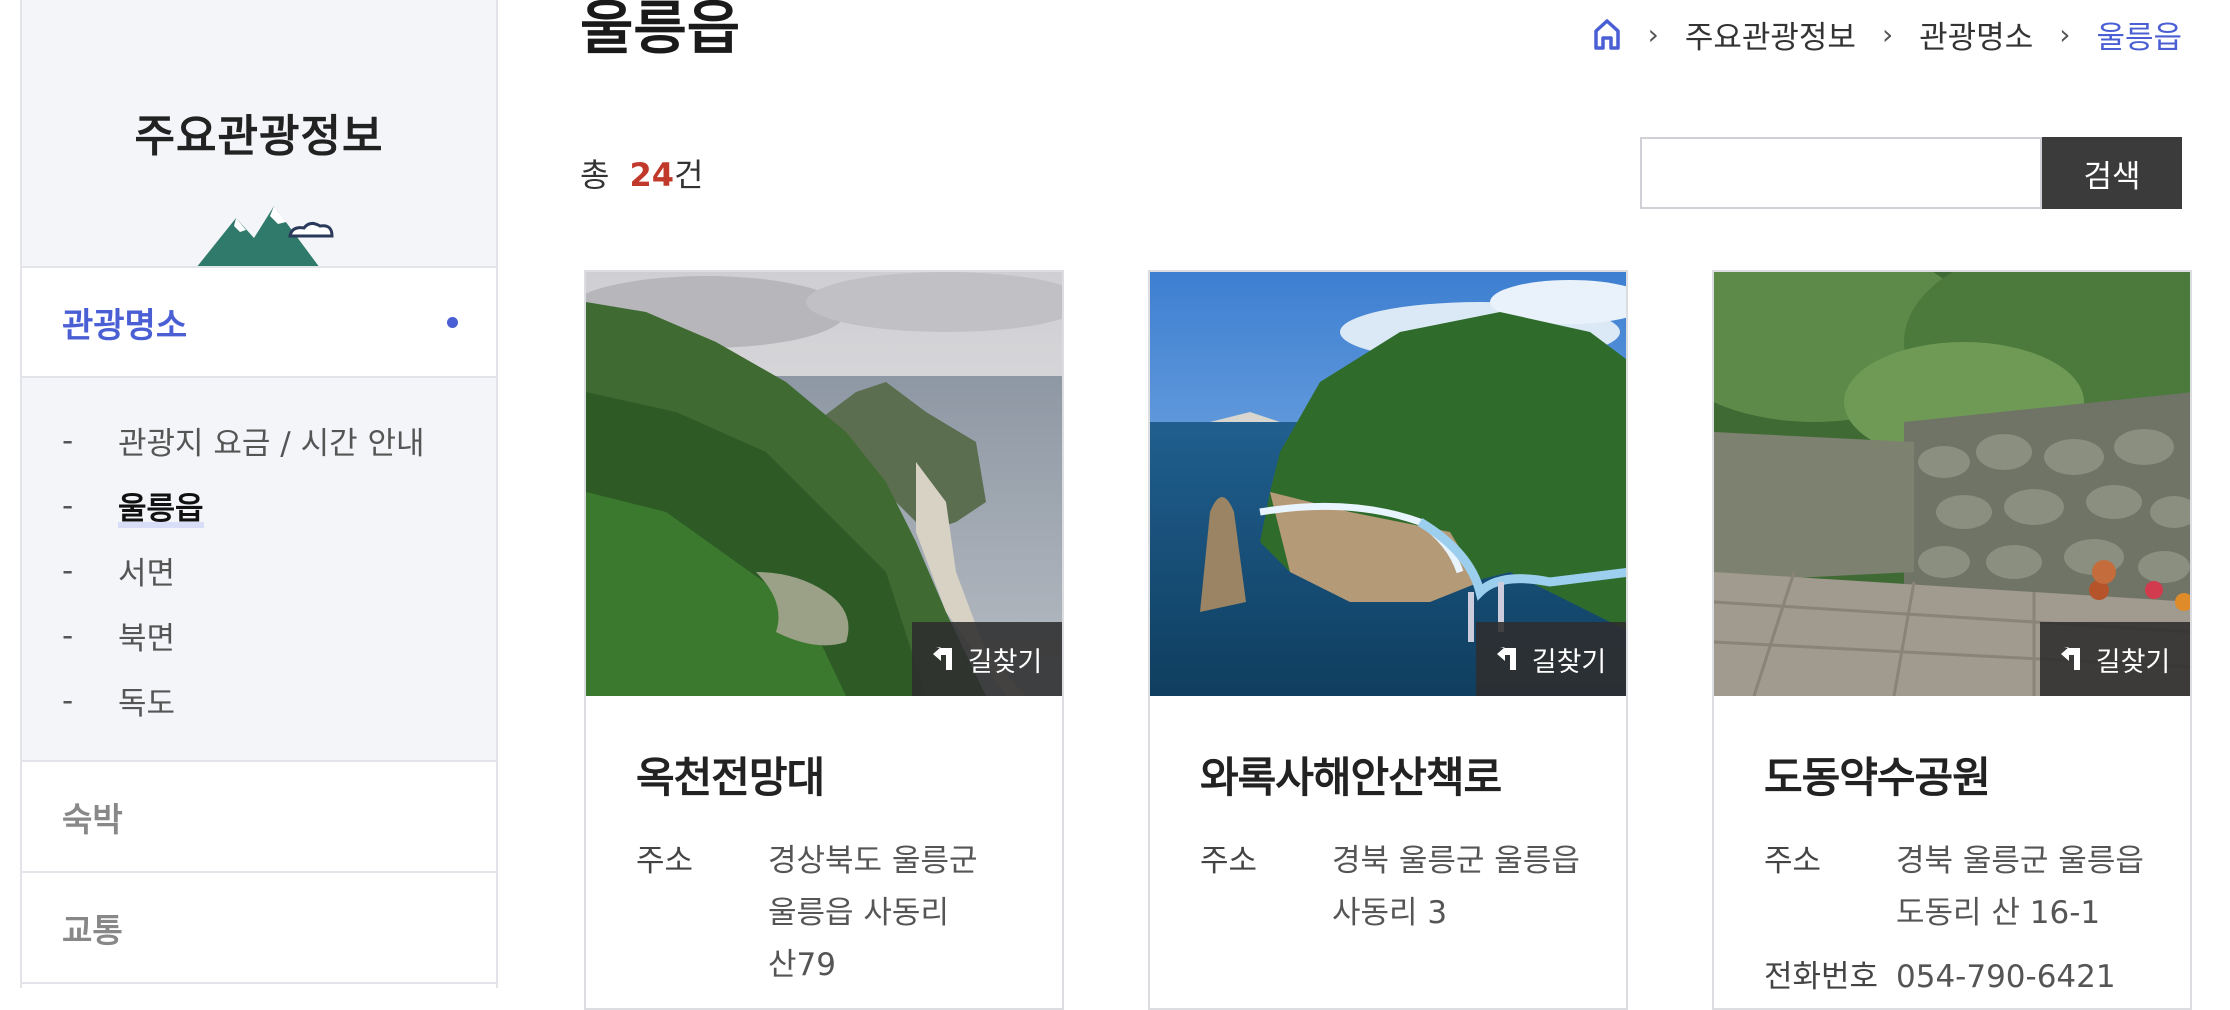 This screenshot has height=1010, width=2230. What do you see at coordinates (161, 505) in the screenshot?
I see `submenu-item-label: 울릉읍` at bounding box center [161, 505].